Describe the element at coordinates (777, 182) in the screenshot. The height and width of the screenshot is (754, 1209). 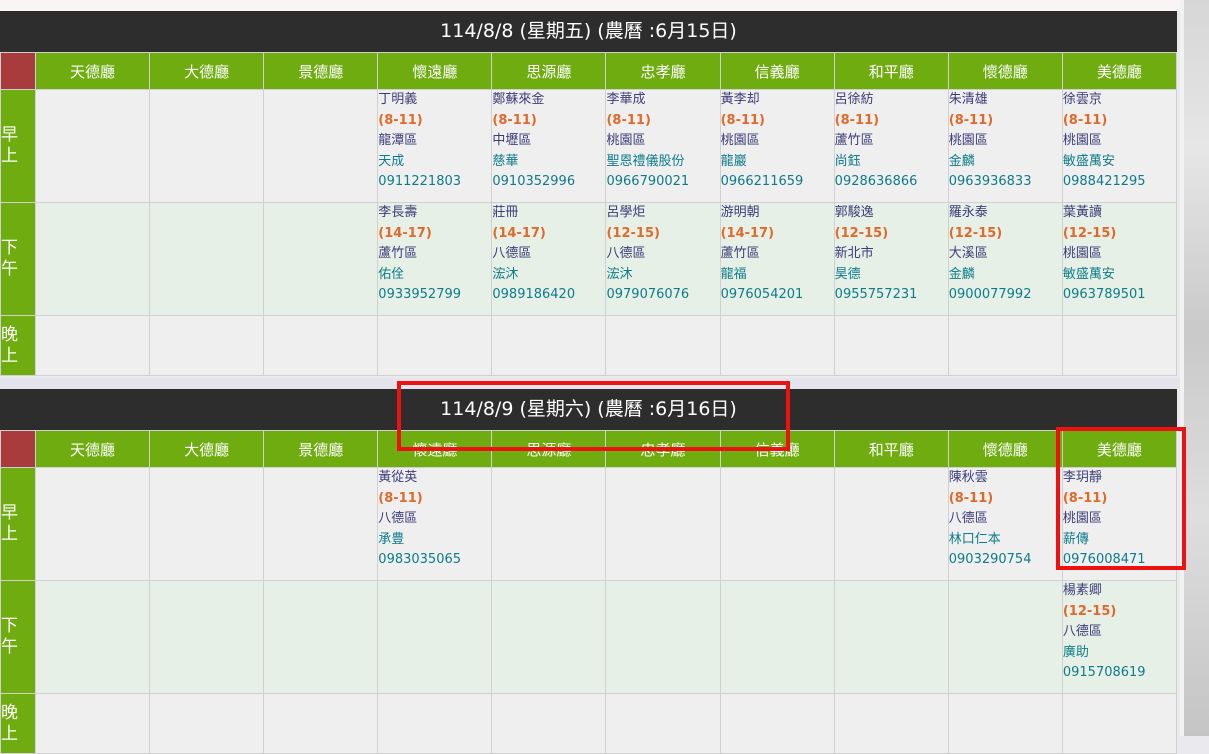
I see `contact-phone: 0966211659` at that location.